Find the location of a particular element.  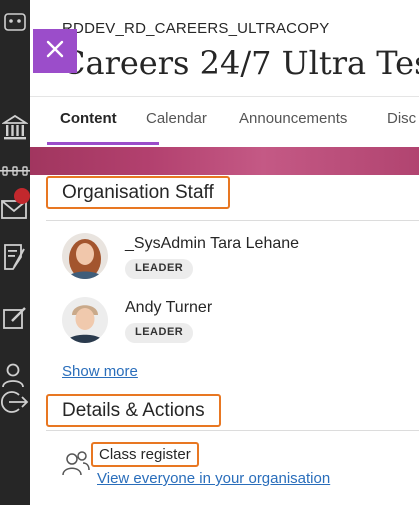

course-tabs: Content Calendar Announcements Disc is located at coordinates (224, 121).